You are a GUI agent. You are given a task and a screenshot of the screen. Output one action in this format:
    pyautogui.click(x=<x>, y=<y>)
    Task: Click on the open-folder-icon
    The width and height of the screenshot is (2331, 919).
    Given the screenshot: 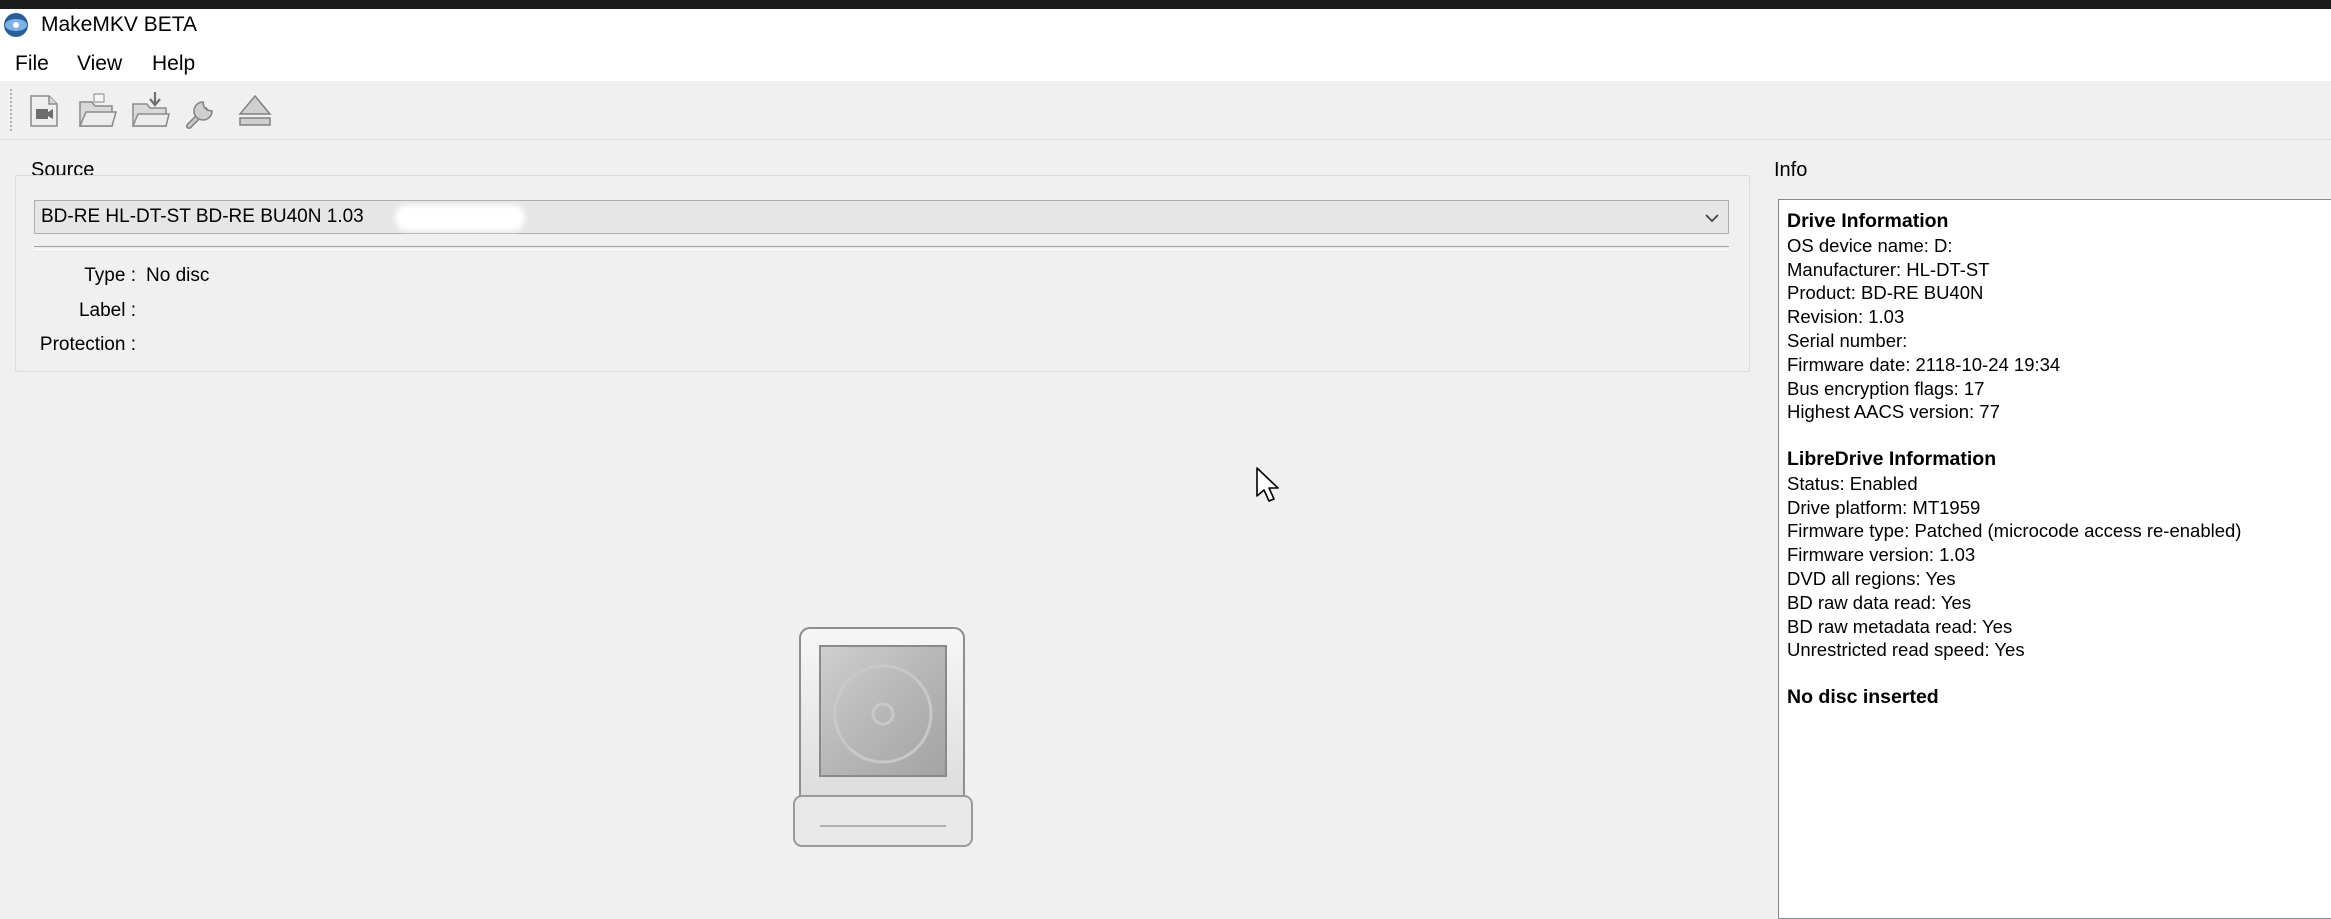 What is the action you would take?
    pyautogui.click(x=97, y=110)
    